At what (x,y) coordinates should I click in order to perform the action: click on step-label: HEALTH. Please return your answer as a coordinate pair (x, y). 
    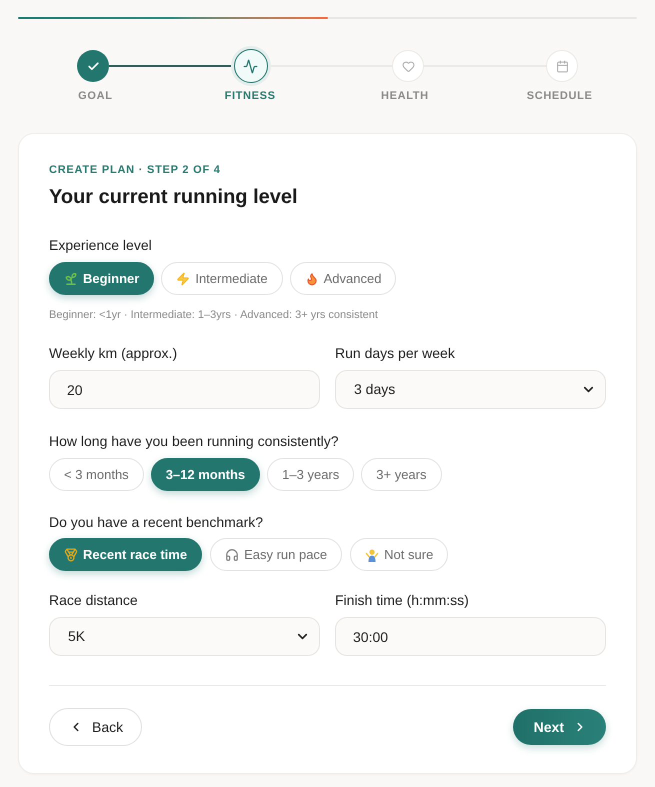
    Looking at the image, I should click on (404, 96).